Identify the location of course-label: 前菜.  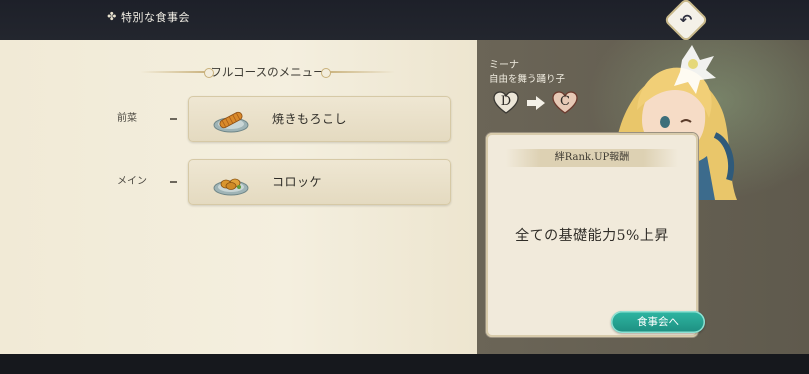
(127, 118).